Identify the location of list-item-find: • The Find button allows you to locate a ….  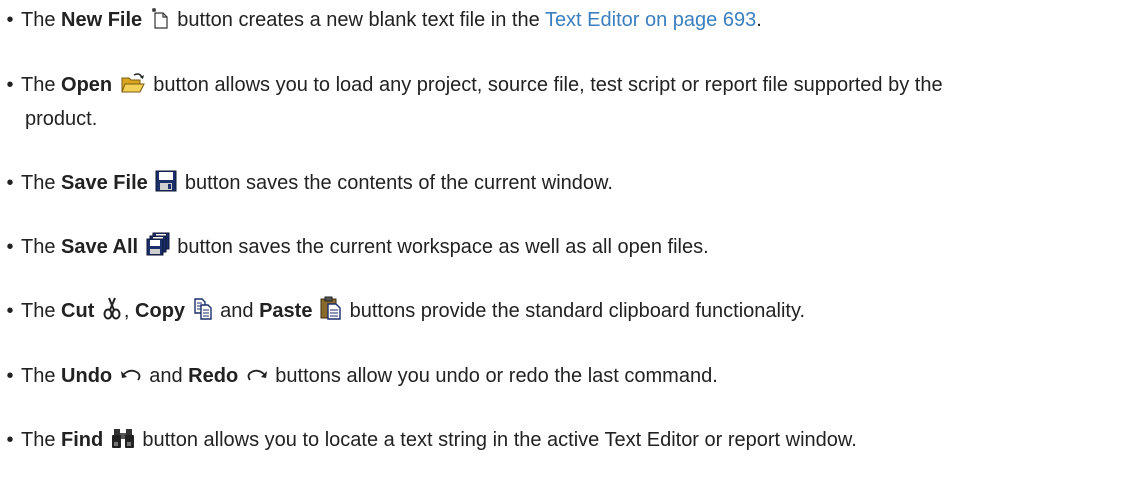
(560, 440).